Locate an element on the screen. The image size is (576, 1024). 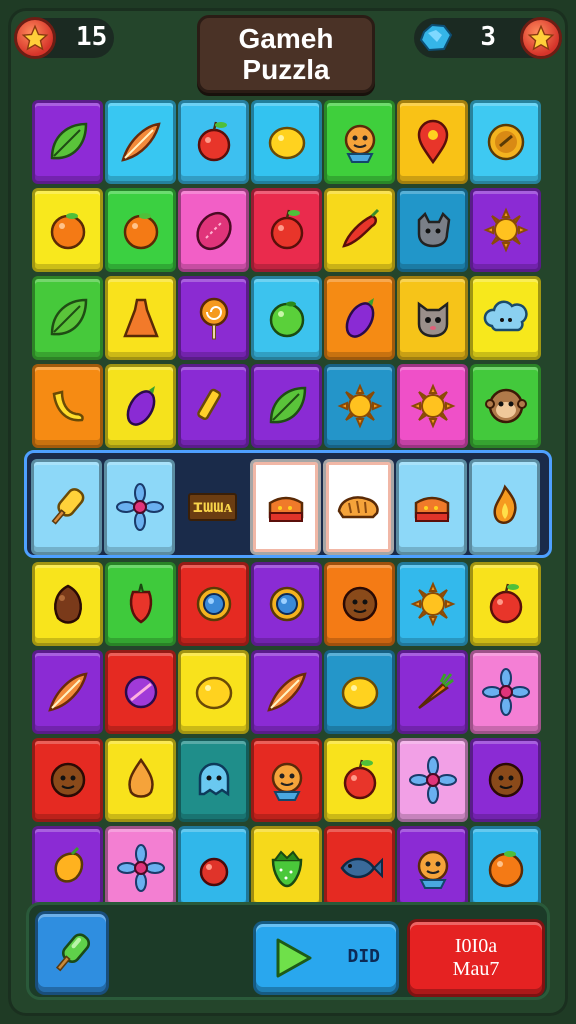
map-pin-icon is located at coordinates (432, 142).